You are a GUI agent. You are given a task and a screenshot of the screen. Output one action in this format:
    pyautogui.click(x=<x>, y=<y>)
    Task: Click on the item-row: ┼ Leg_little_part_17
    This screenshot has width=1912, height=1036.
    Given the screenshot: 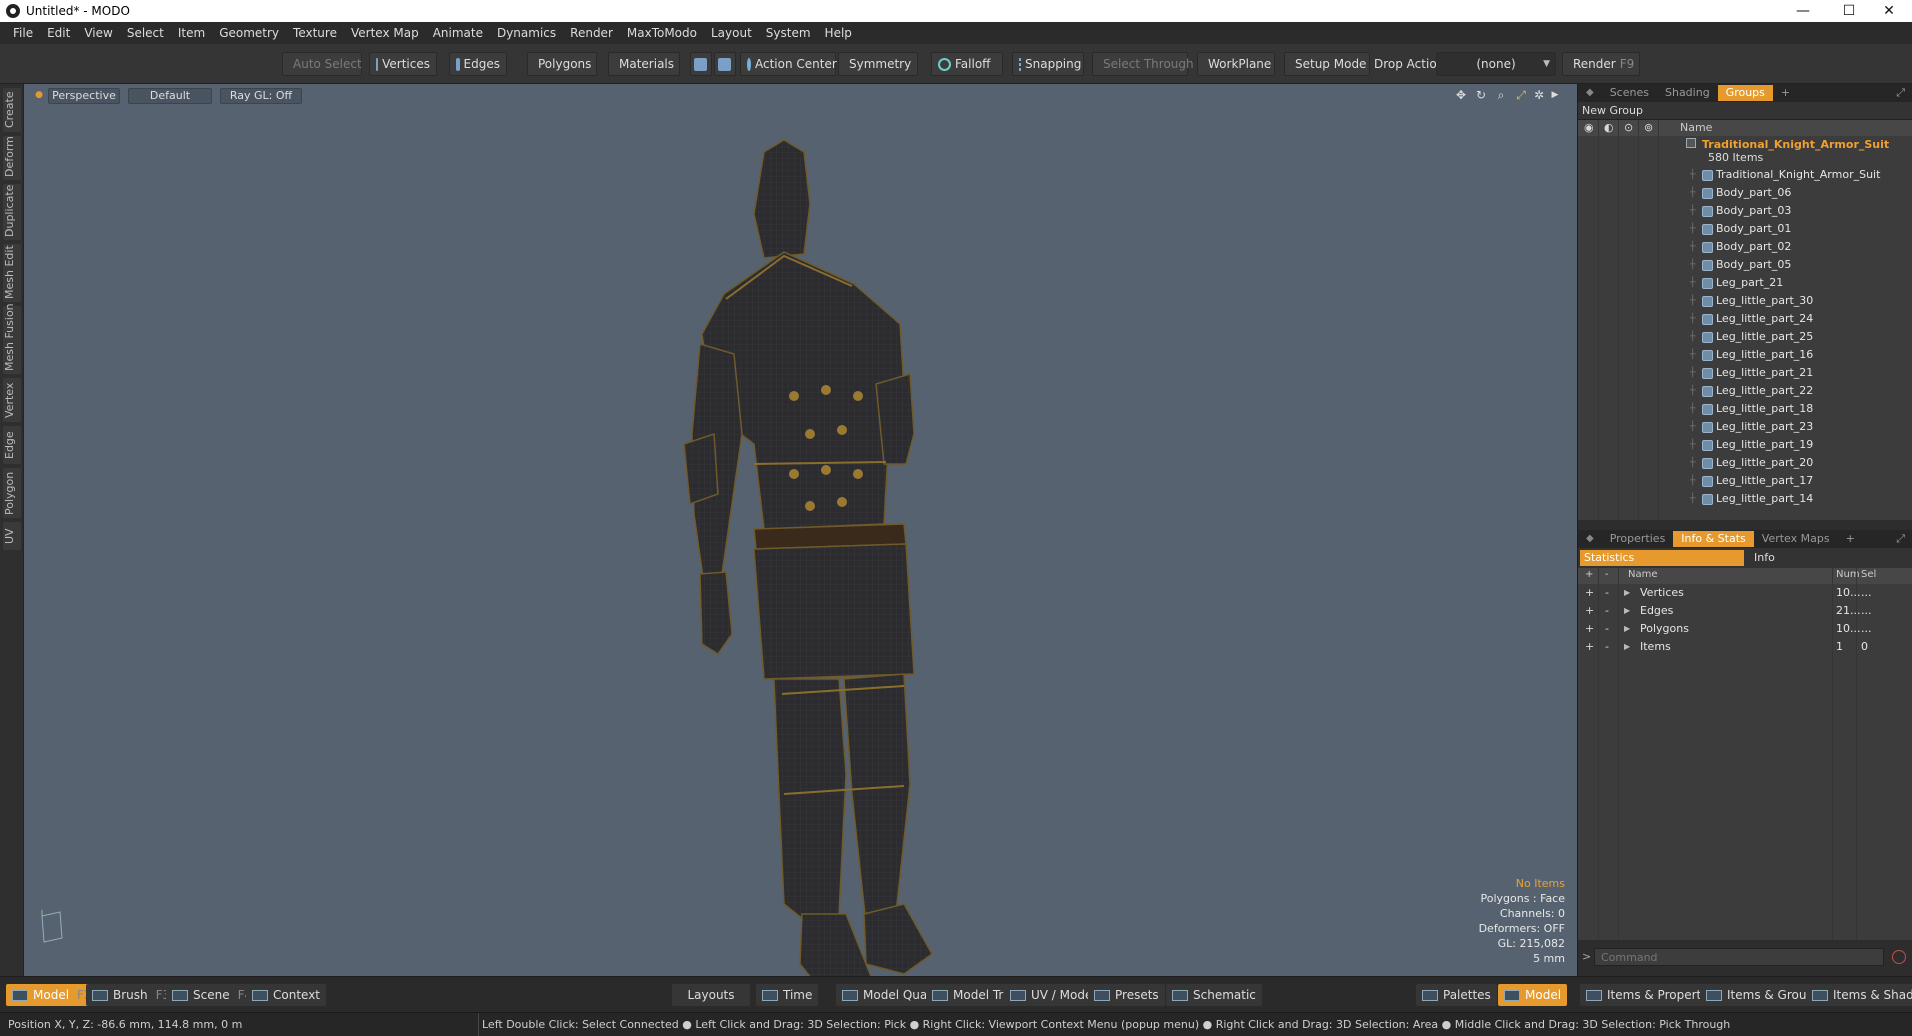 What is the action you would take?
    pyautogui.click(x=1745, y=481)
    